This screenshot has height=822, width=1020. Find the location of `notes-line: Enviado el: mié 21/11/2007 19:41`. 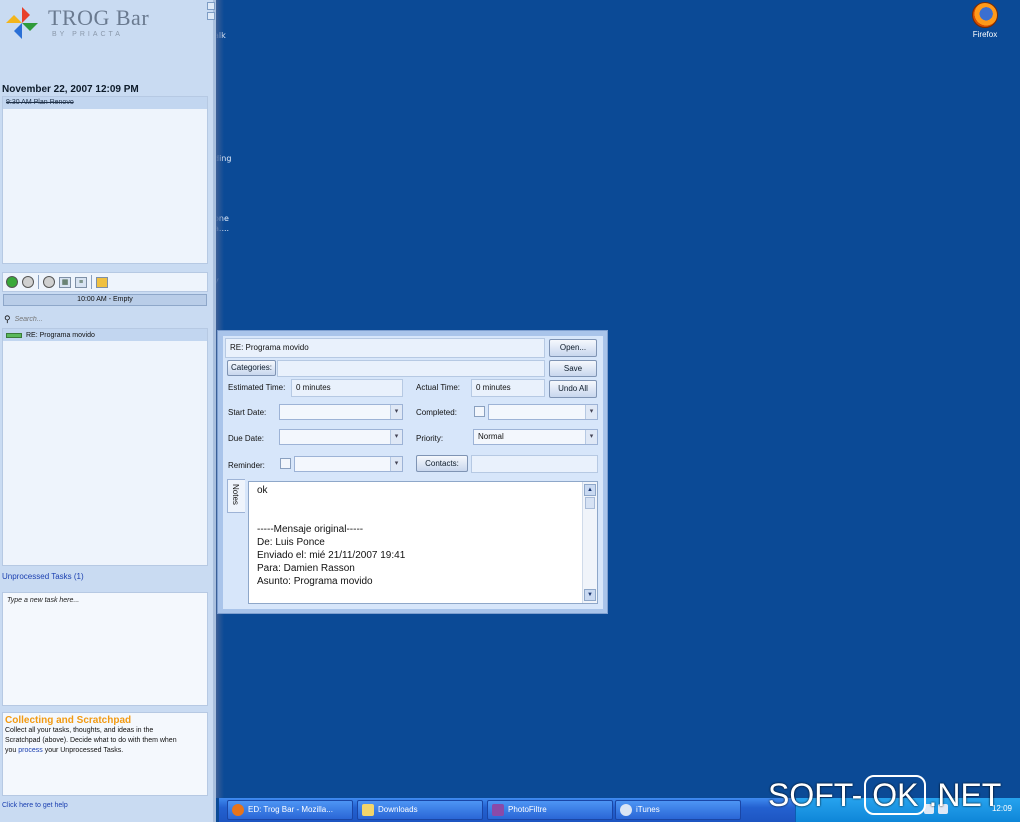

notes-line: Enviado el: mié 21/11/2007 19:41 is located at coordinates (331, 555).